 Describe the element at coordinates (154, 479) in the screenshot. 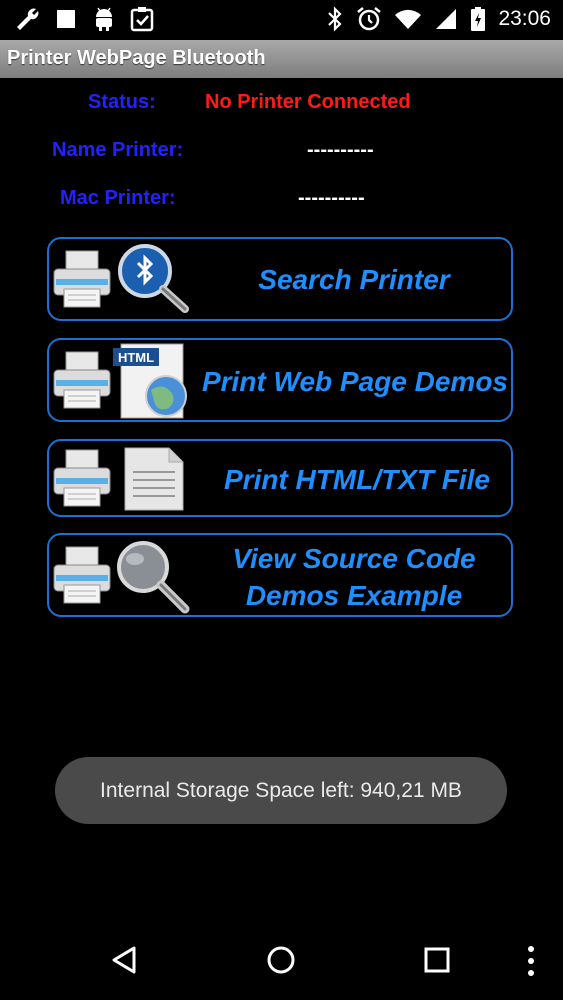

I see `document-icon` at that location.